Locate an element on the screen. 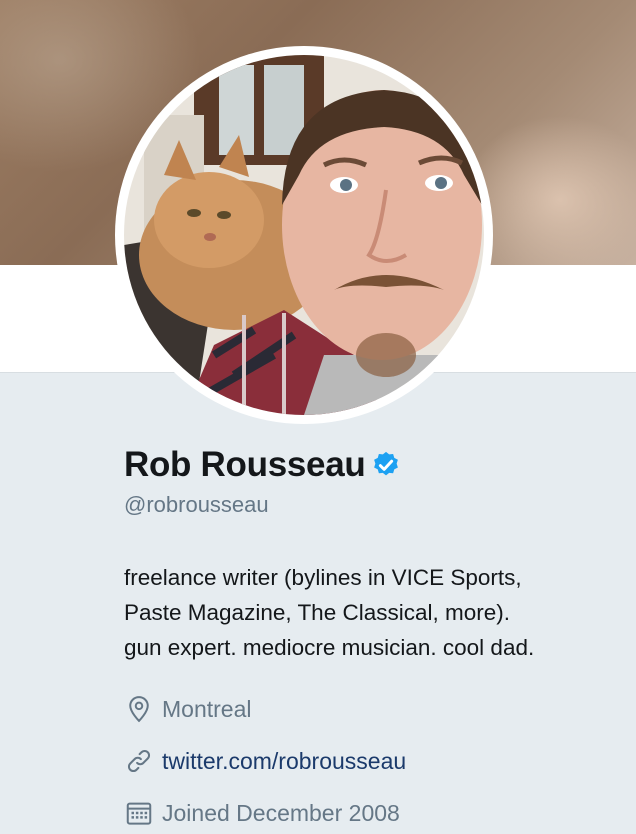  profile-handle: @robrousseau is located at coordinates (374, 507).